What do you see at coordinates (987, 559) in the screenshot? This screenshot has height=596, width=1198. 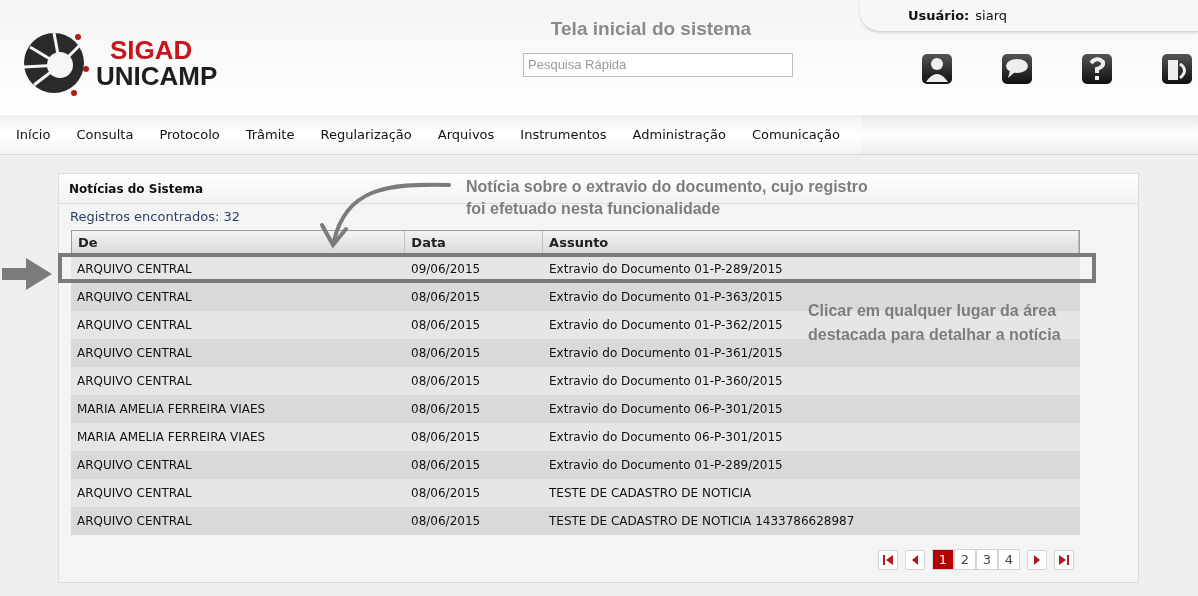 I see `page-button: 3` at bounding box center [987, 559].